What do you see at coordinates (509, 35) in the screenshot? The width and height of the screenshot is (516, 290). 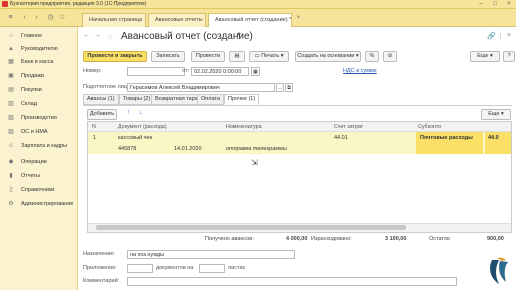 I see `close-form-icon: ×` at bounding box center [509, 35].